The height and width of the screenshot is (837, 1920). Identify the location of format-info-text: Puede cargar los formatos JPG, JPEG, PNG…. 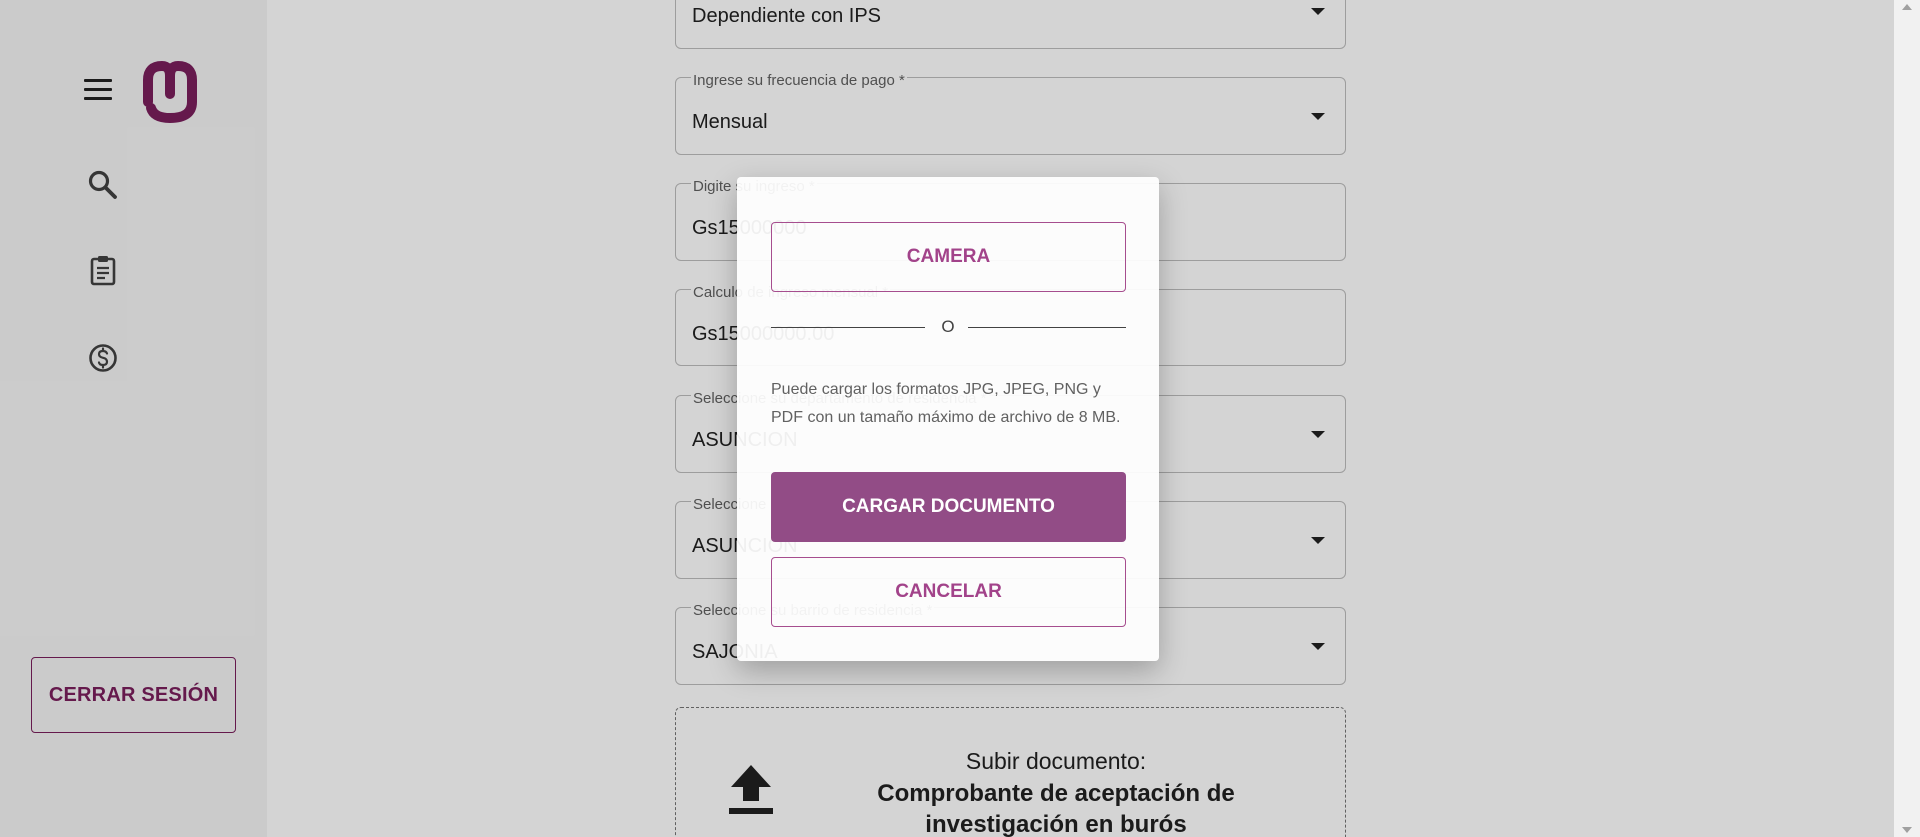
(946, 403).